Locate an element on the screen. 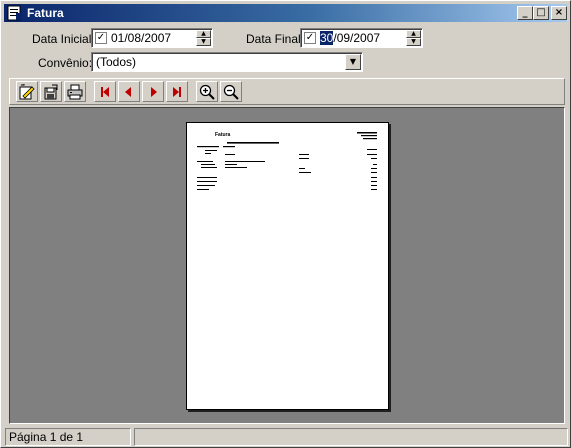  export-button is located at coordinates (51, 91).